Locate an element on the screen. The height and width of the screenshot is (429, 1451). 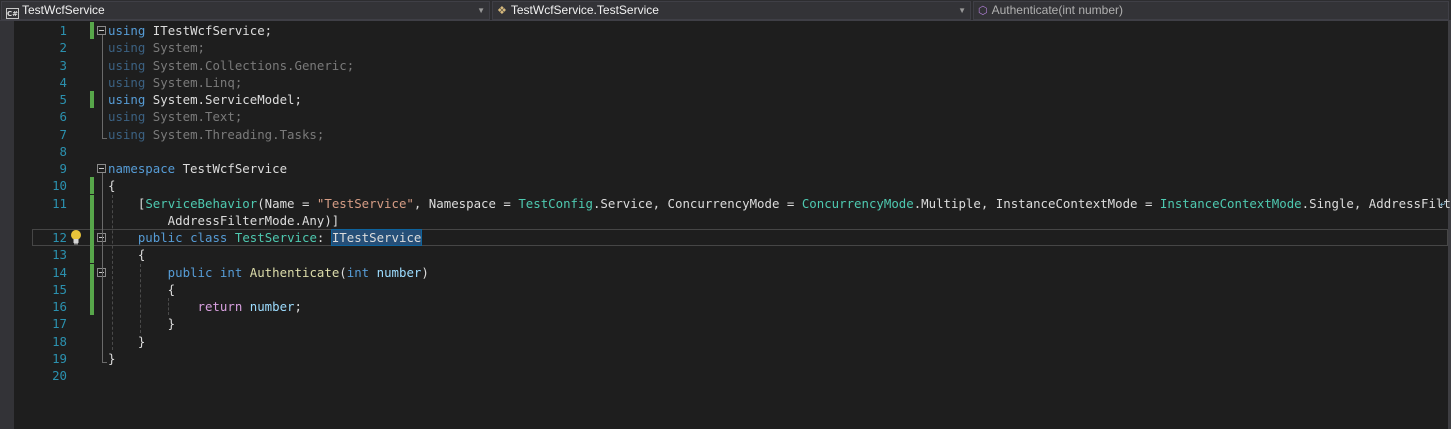
line-number: 10 is located at coordinates (59, 186).